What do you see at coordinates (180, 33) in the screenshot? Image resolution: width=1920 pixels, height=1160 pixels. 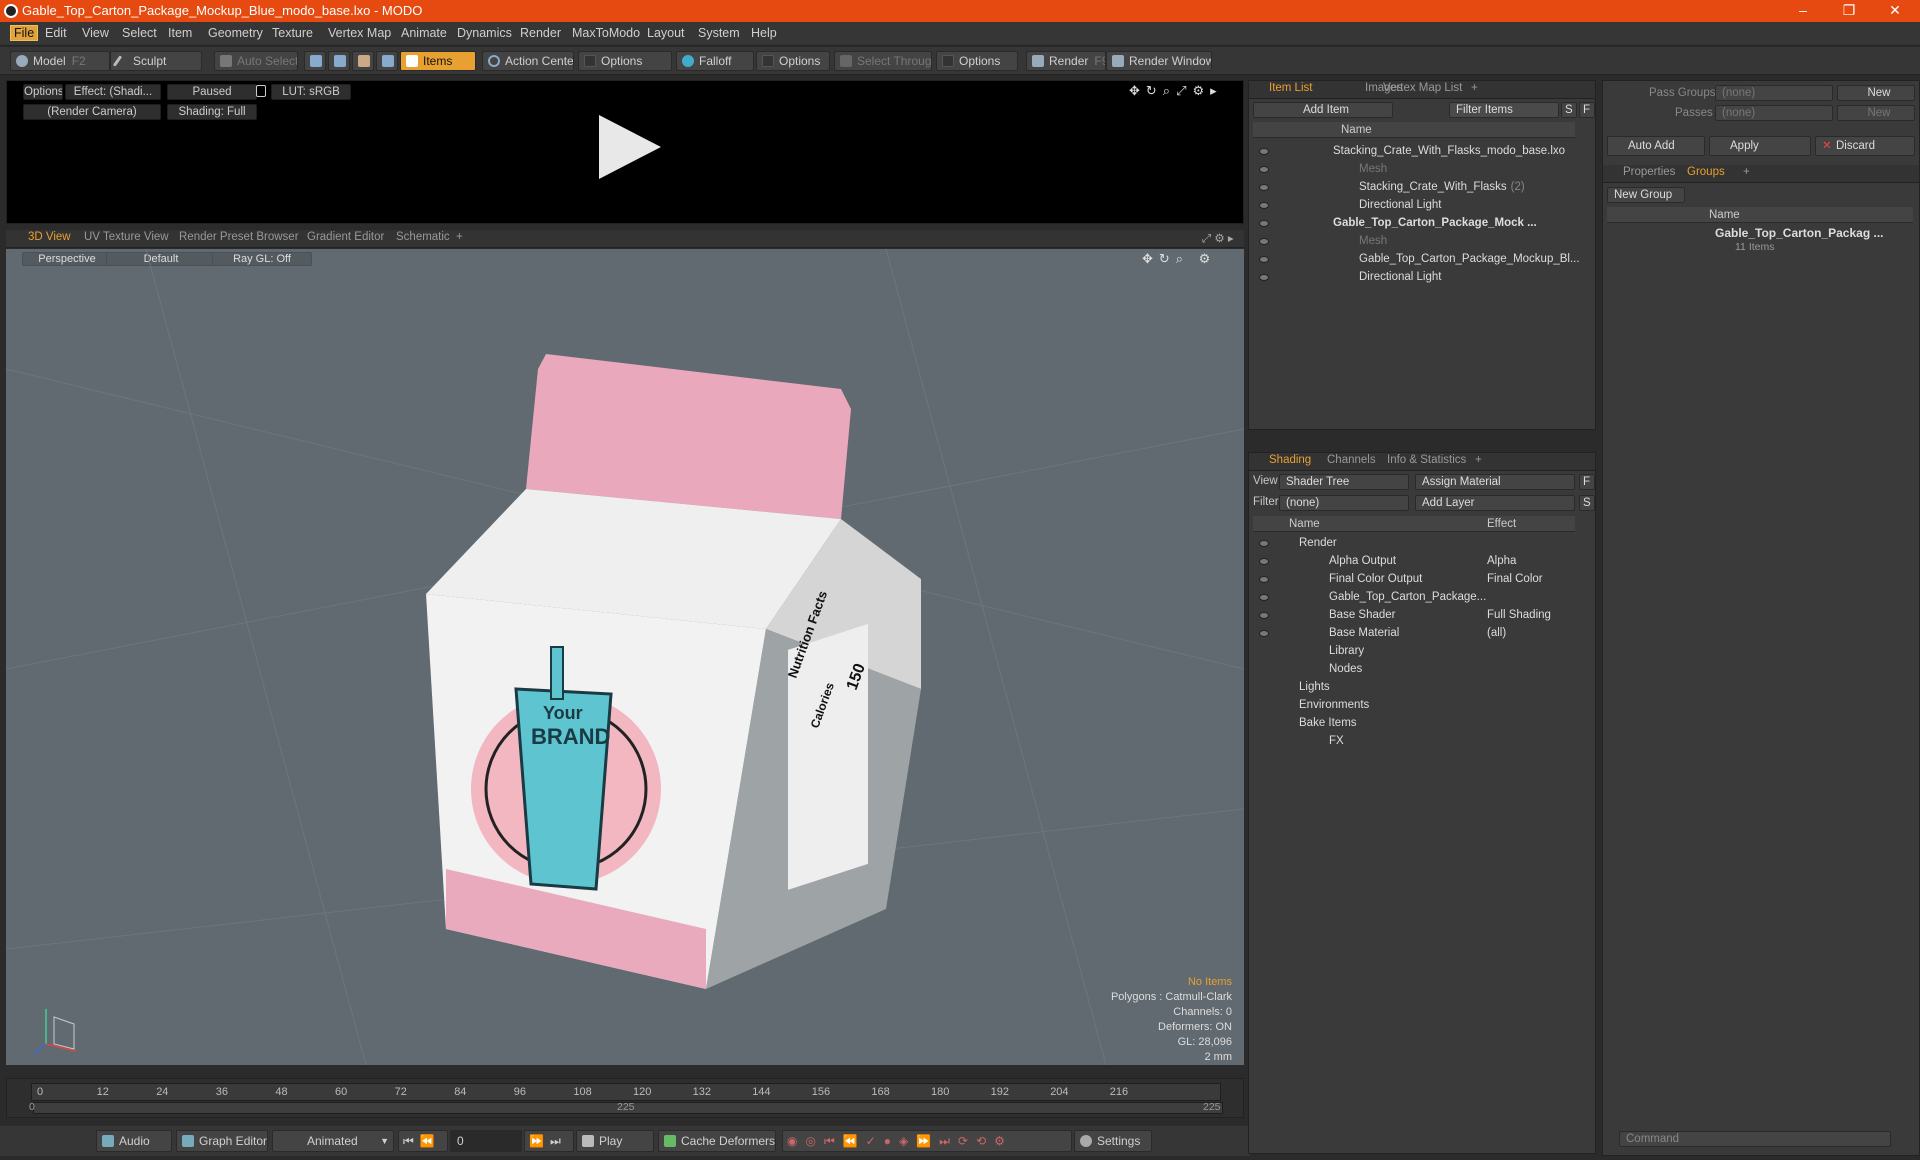 I see `menu-item: Item` at bounding box center [180, 33].